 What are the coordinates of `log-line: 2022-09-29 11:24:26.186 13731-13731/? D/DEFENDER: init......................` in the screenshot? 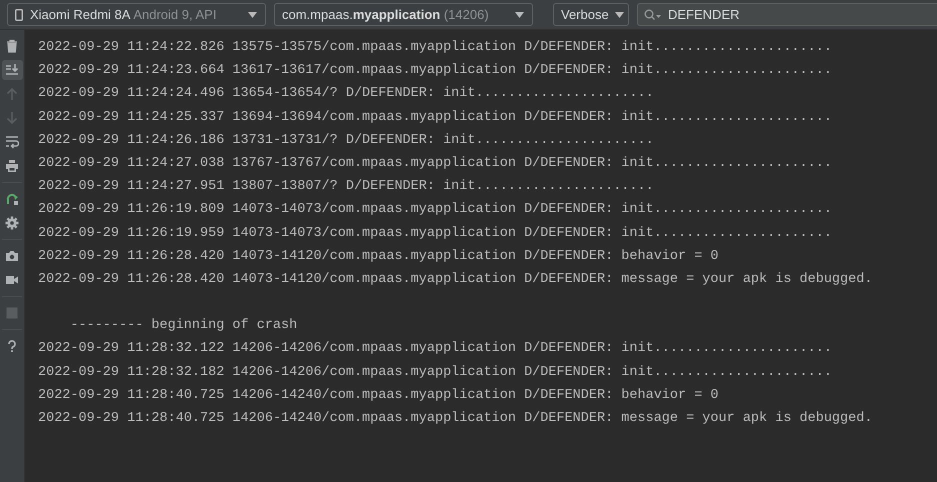 It's located at (346, 141).